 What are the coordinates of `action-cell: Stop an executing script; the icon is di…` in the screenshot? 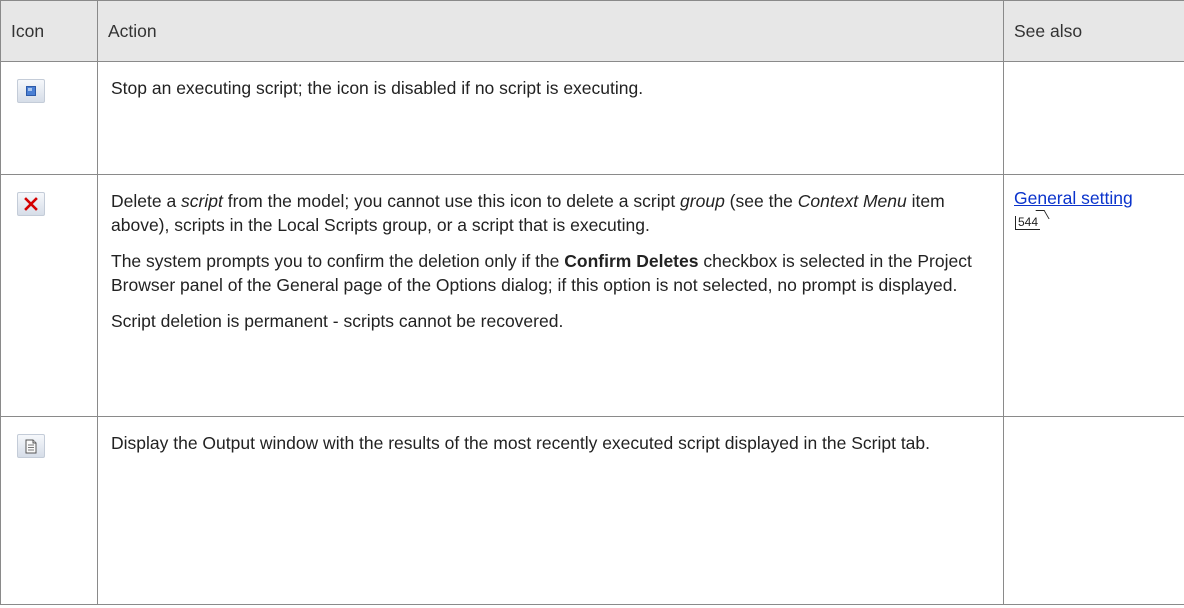 It's located at (550, 118).